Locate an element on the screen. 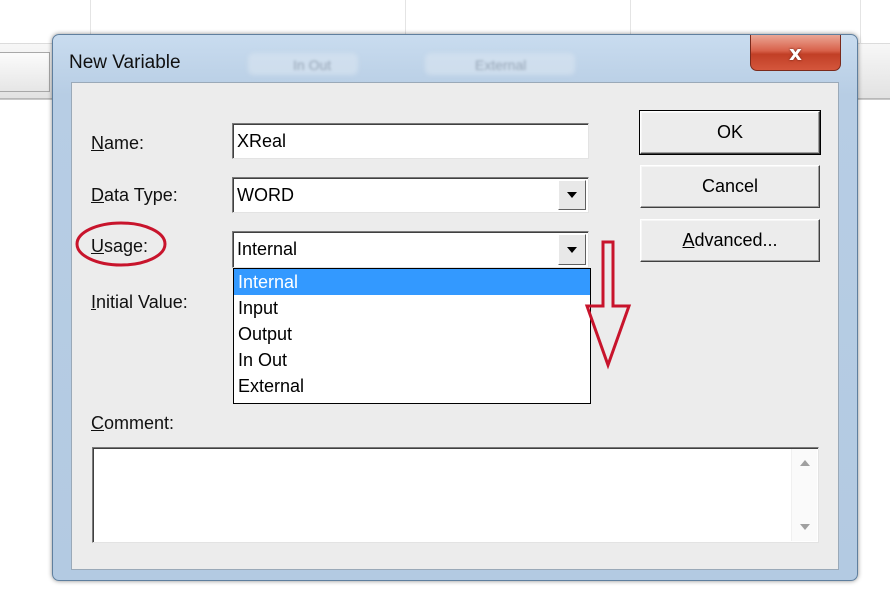 This screenshot has height=596, width=890. advanced-button-accesskey: A is located at coordinates (688, 240).